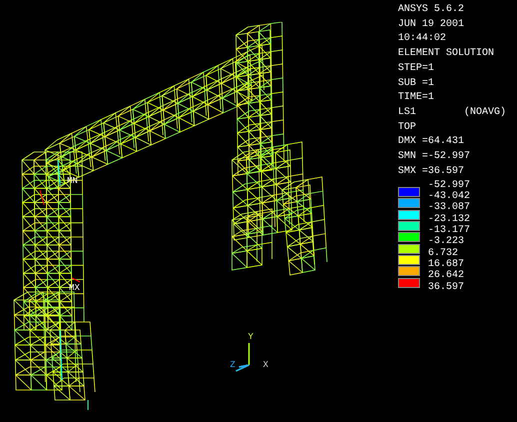  I want to click on axis-label: X, so click(265, 365).